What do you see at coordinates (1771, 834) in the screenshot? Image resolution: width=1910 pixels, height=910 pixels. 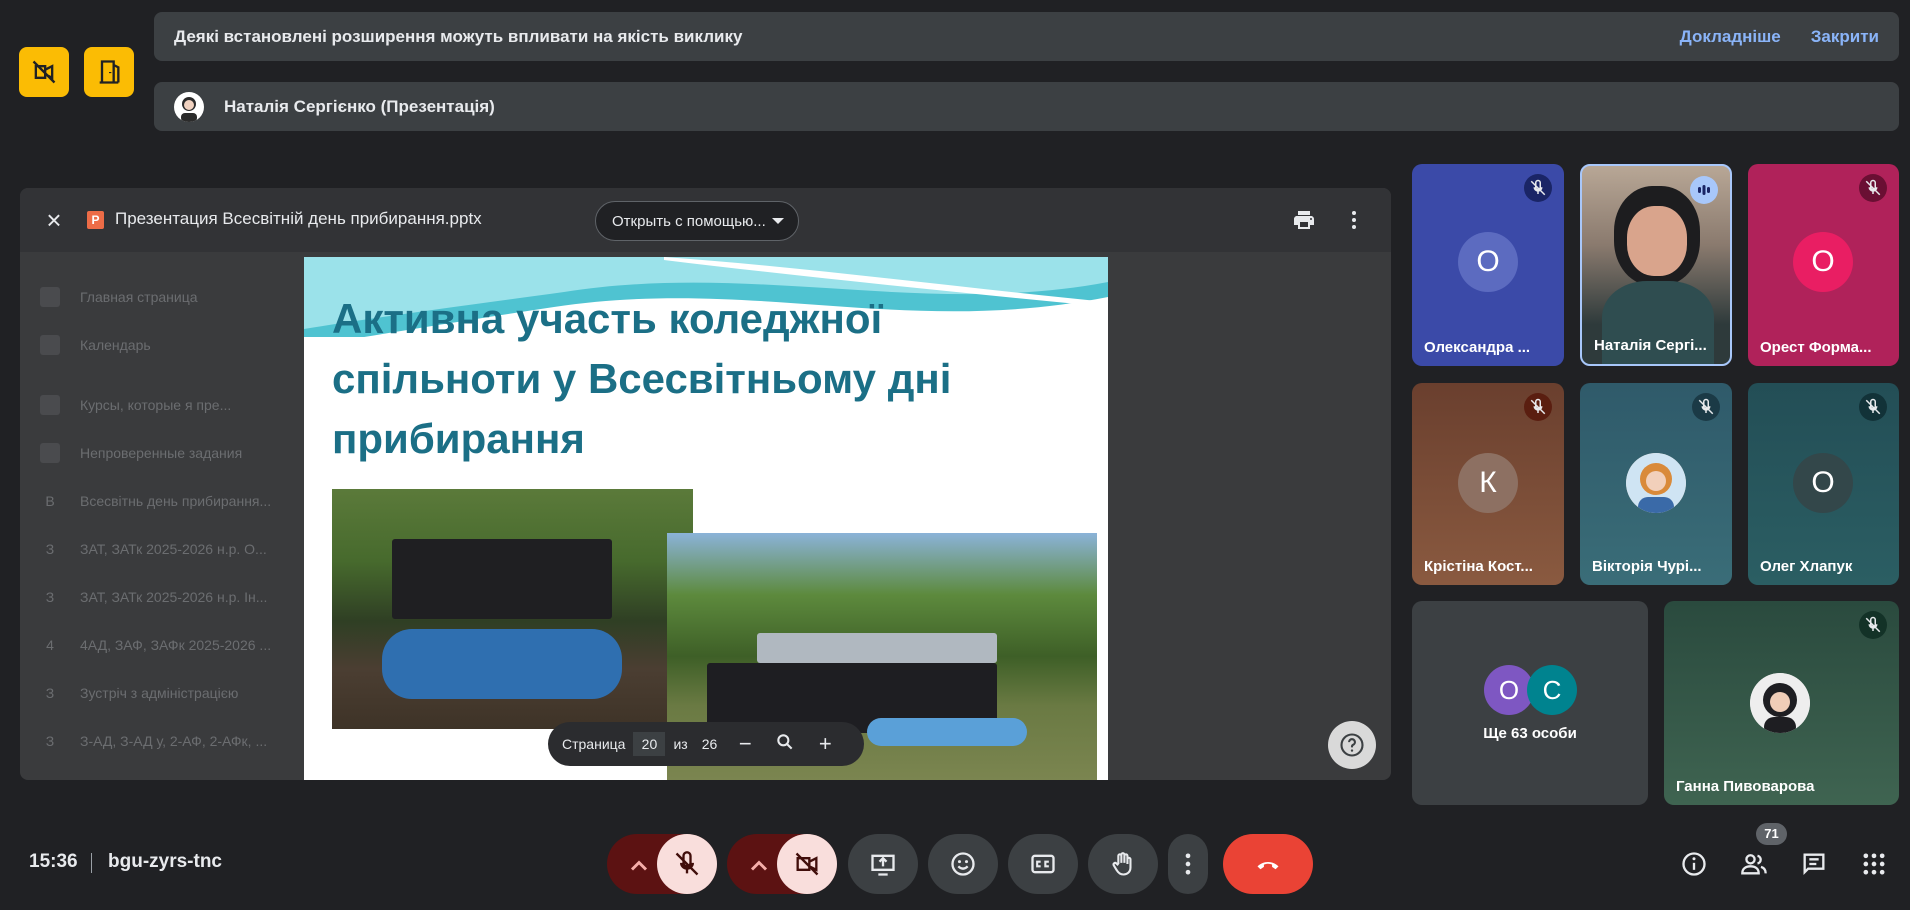 I see `participant-count-badge: 71` at bounding box center [1771, 834].